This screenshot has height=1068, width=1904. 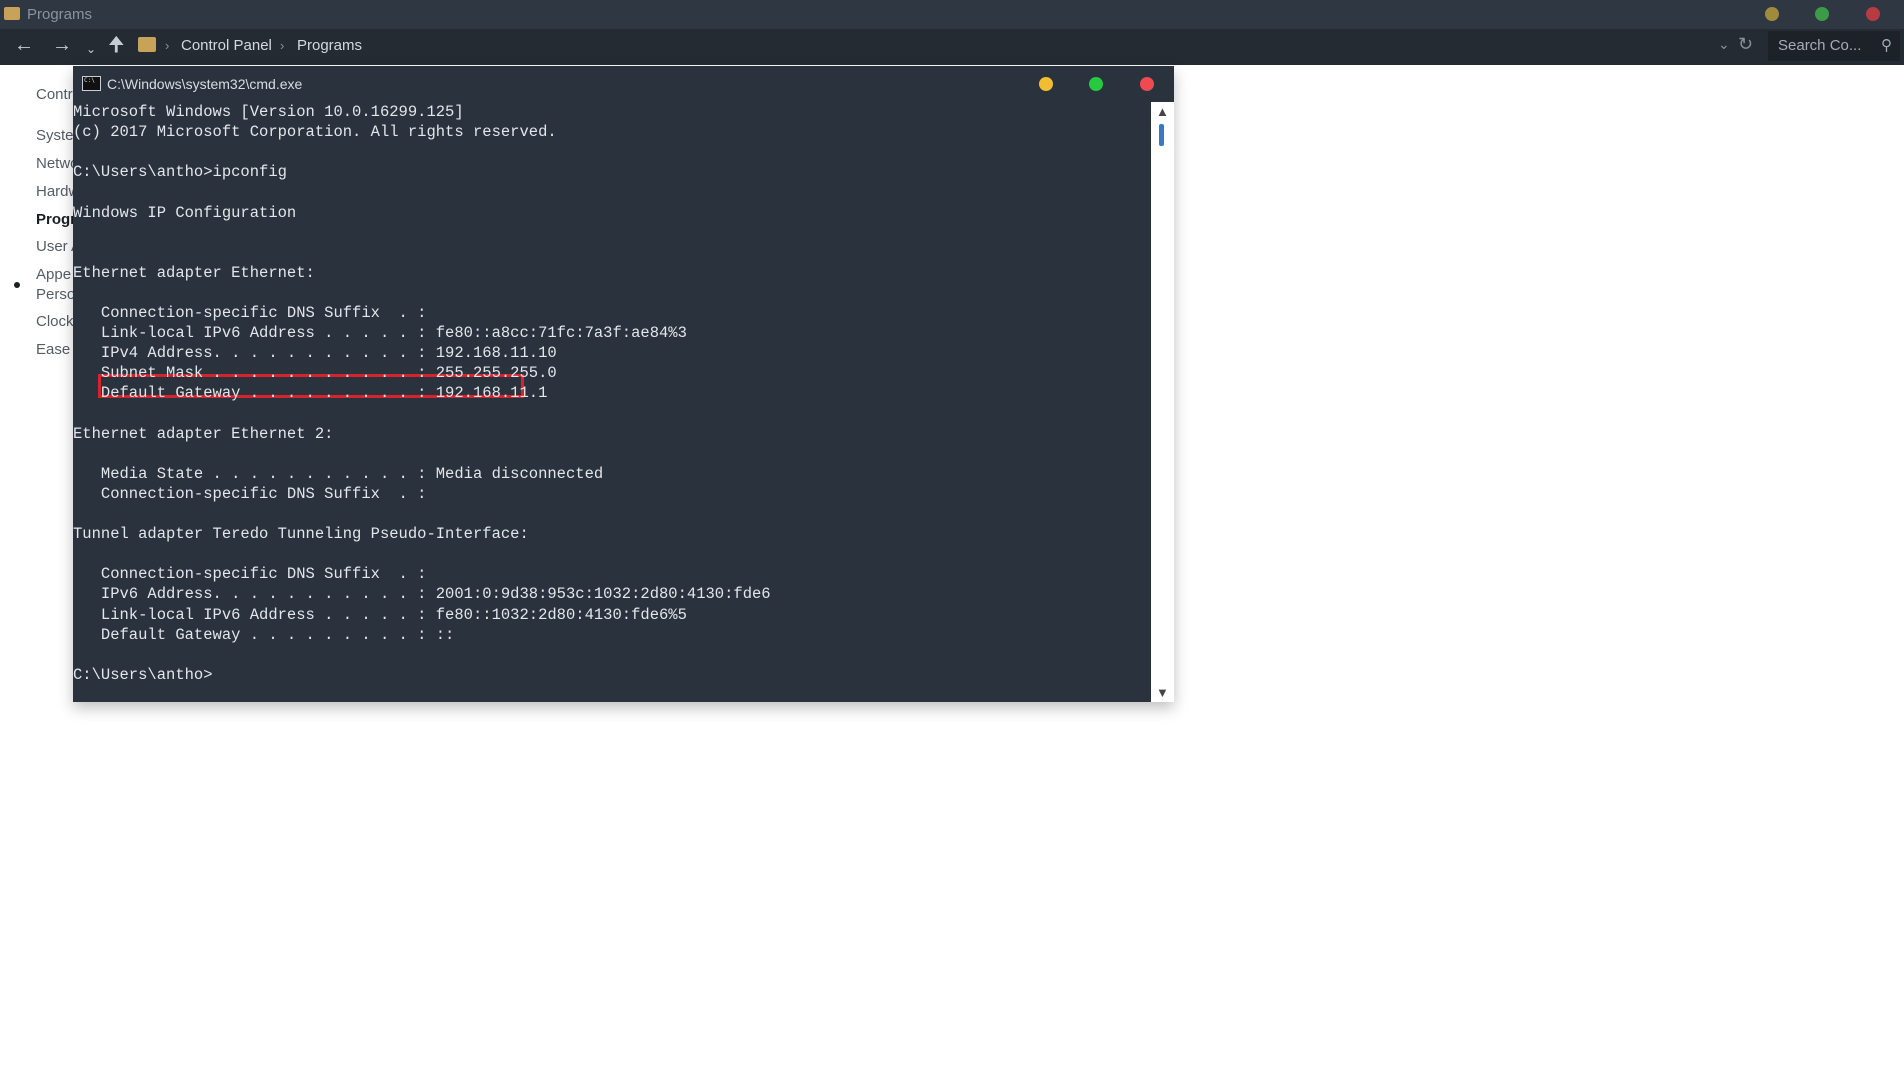 What do you see at coordinates (185, 212) in the screenshot?
I see `console-line: Windows IP Configuration` at bounding box center [185, 212].